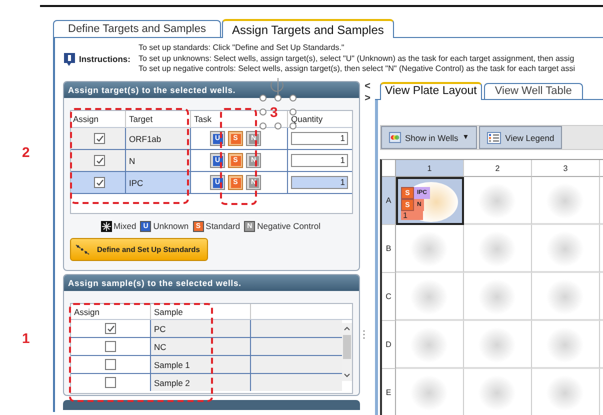  What do you see at coordinates (347, 352) in the screenshot?
I see `scrollbar` at bounding box center [347, 352].